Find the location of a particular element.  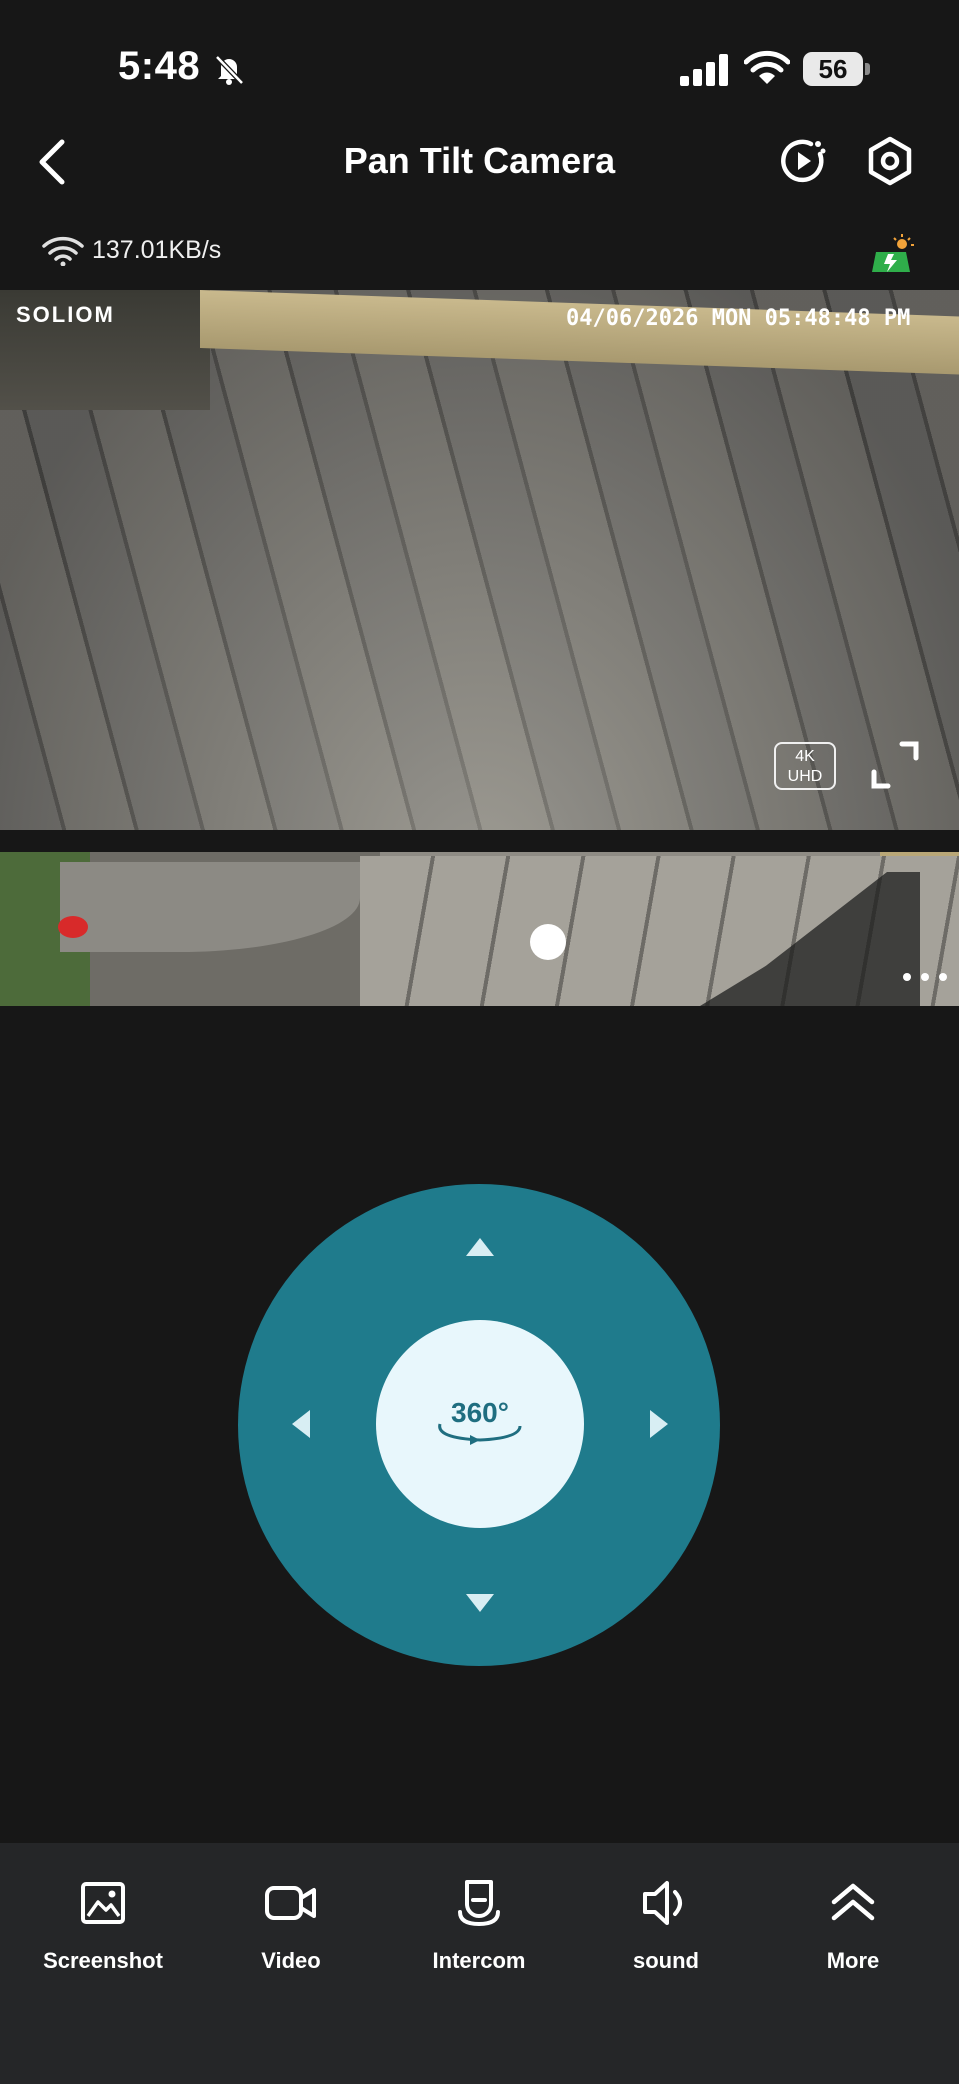

camera-brand-watermark: SOLIOM is located at coordinates (65, 314).